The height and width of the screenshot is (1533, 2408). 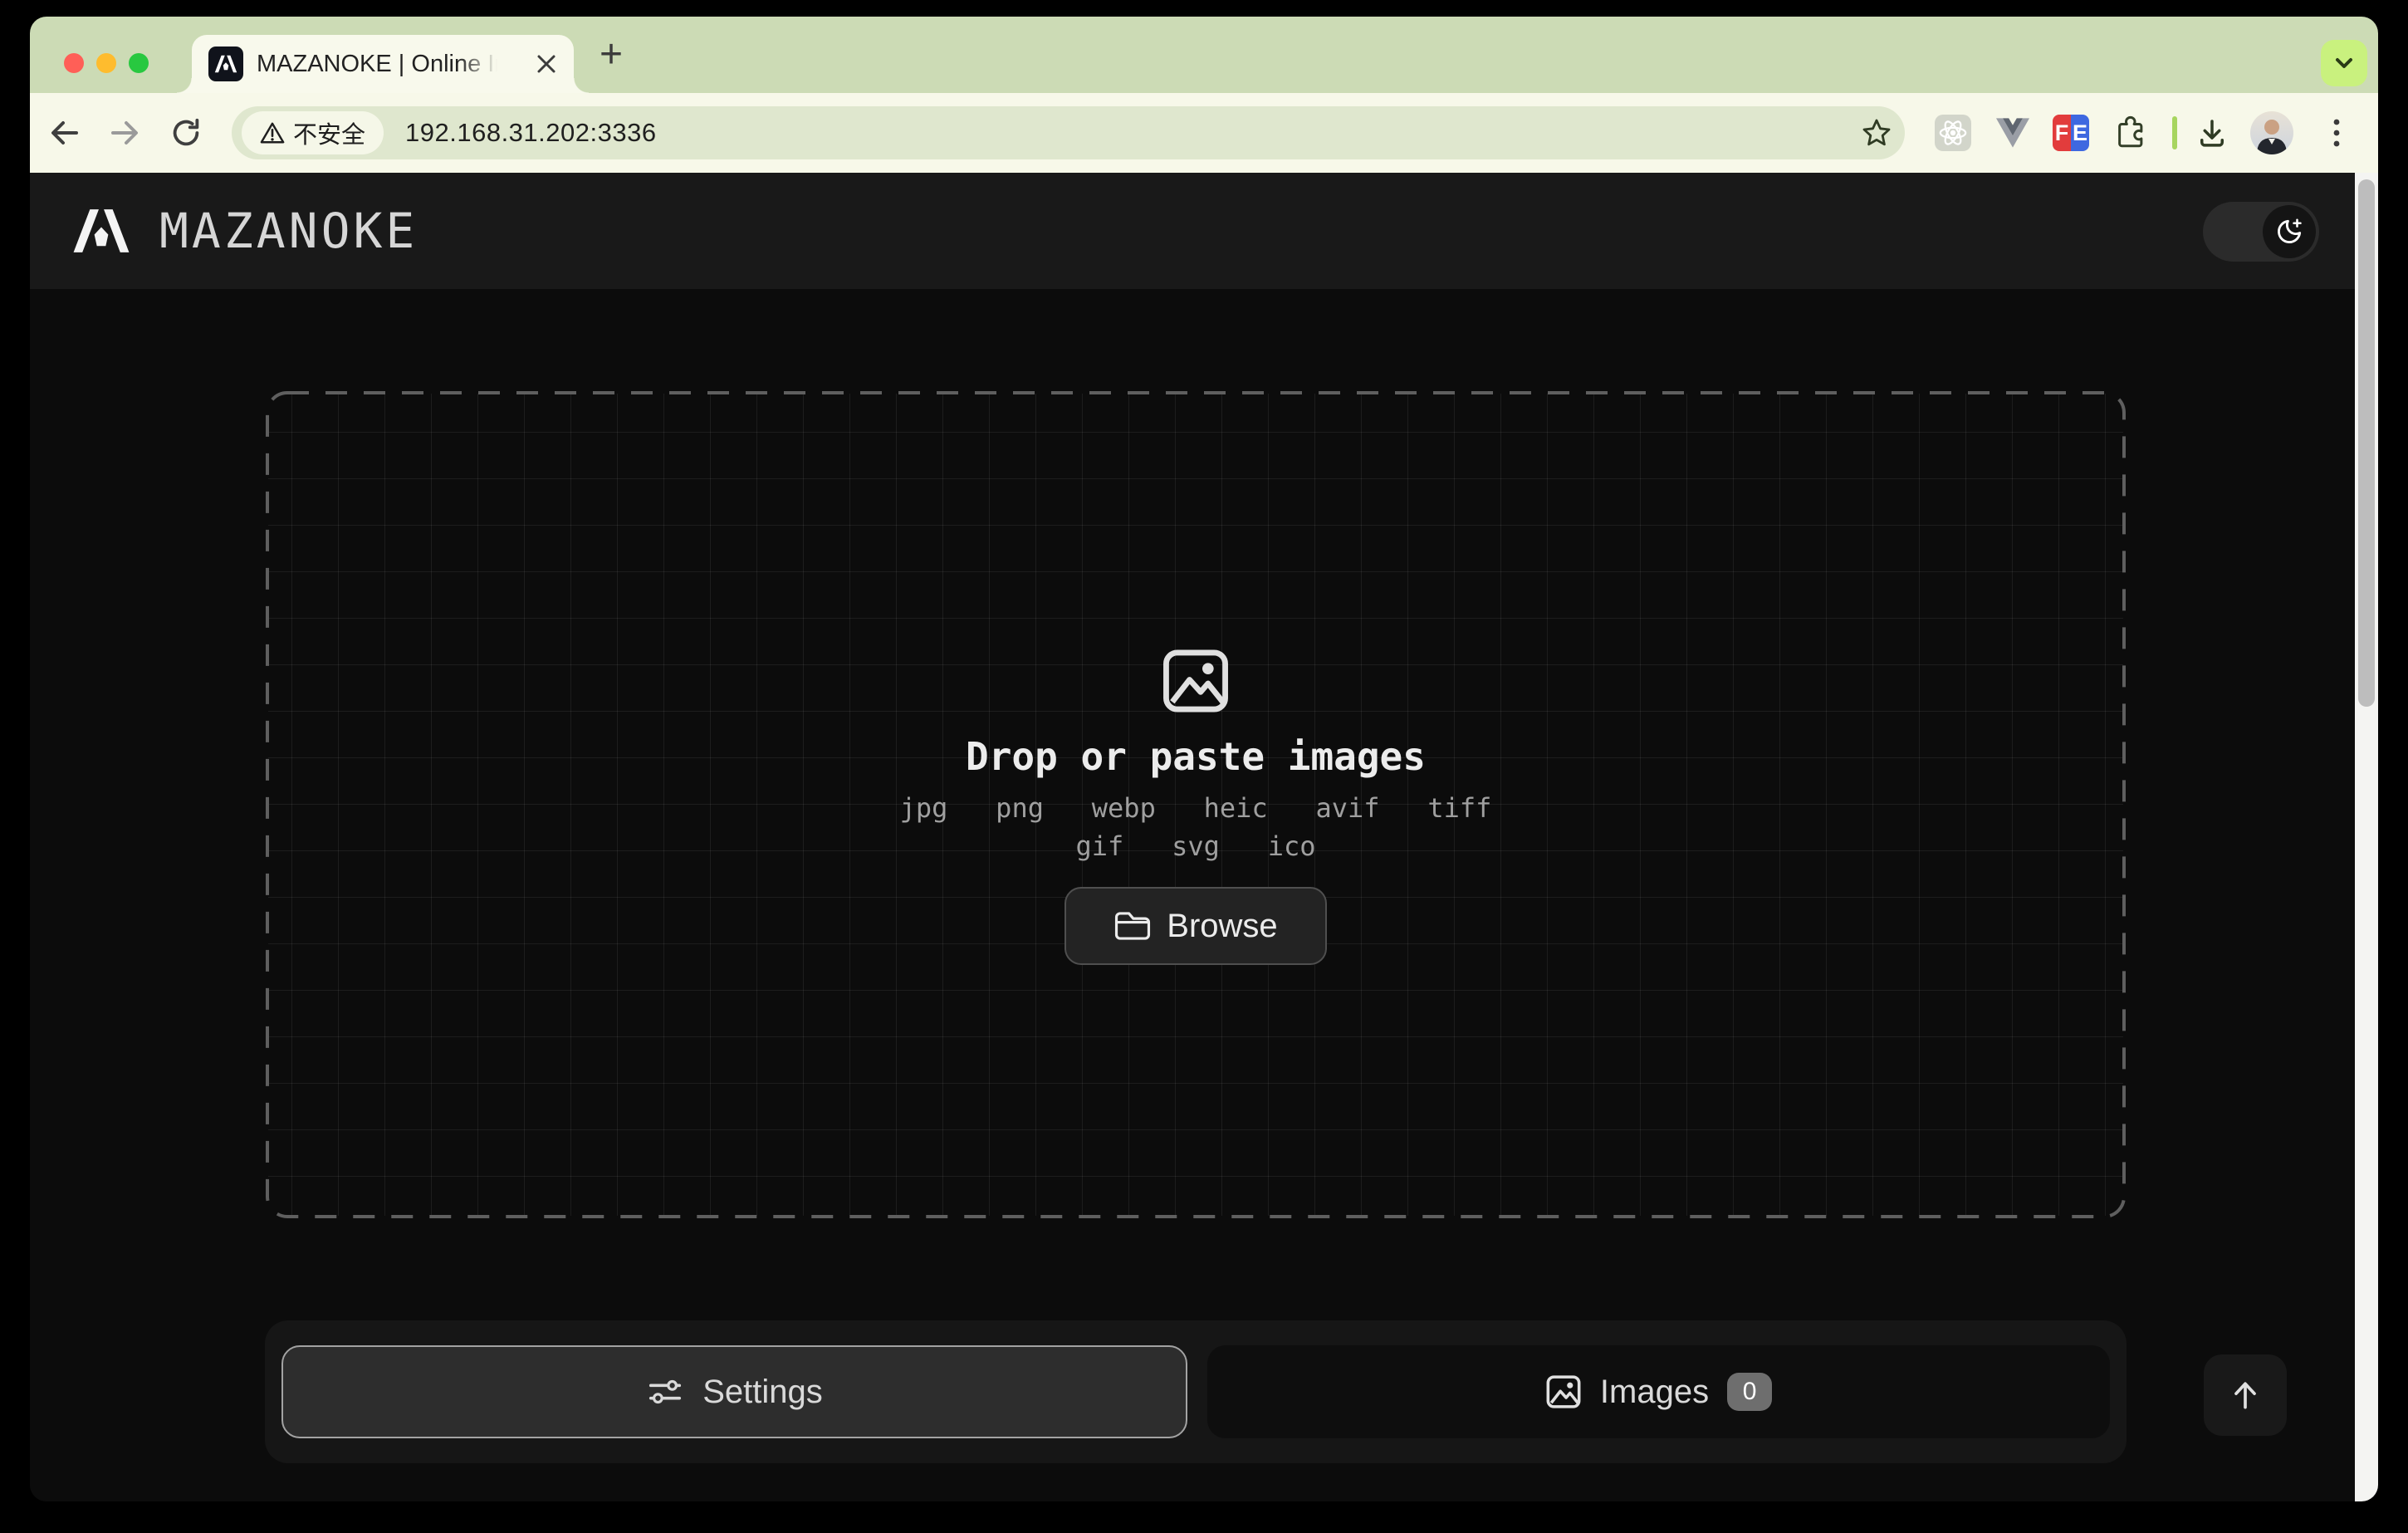 I want to click on theme-toggle, so click(x=2261, y=232).